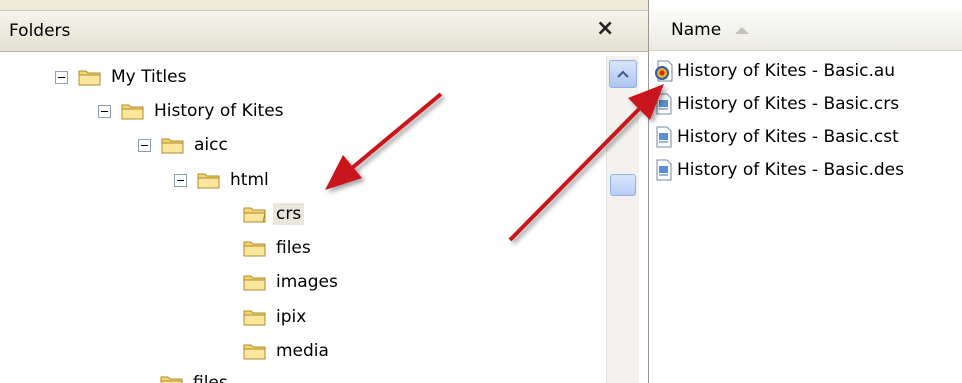 This screenshot has width=962, height=383. I want to click on file-row: History of Kites - Basic.au, so click(775, 71).